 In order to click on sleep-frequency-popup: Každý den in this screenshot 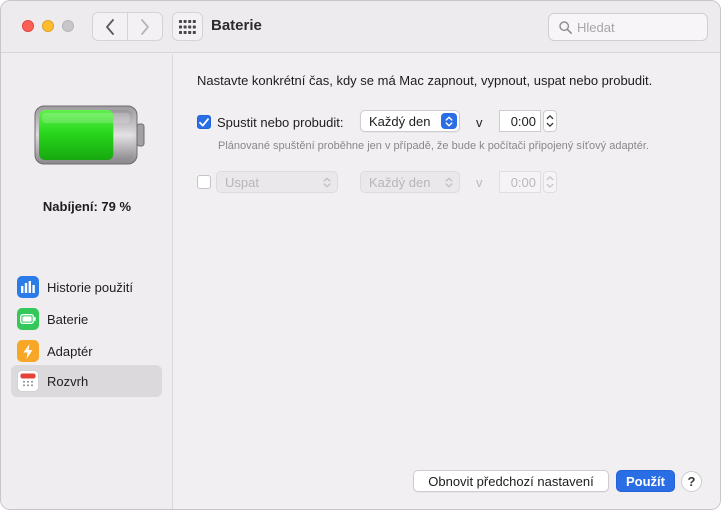, I will do `click(410, 182)`.